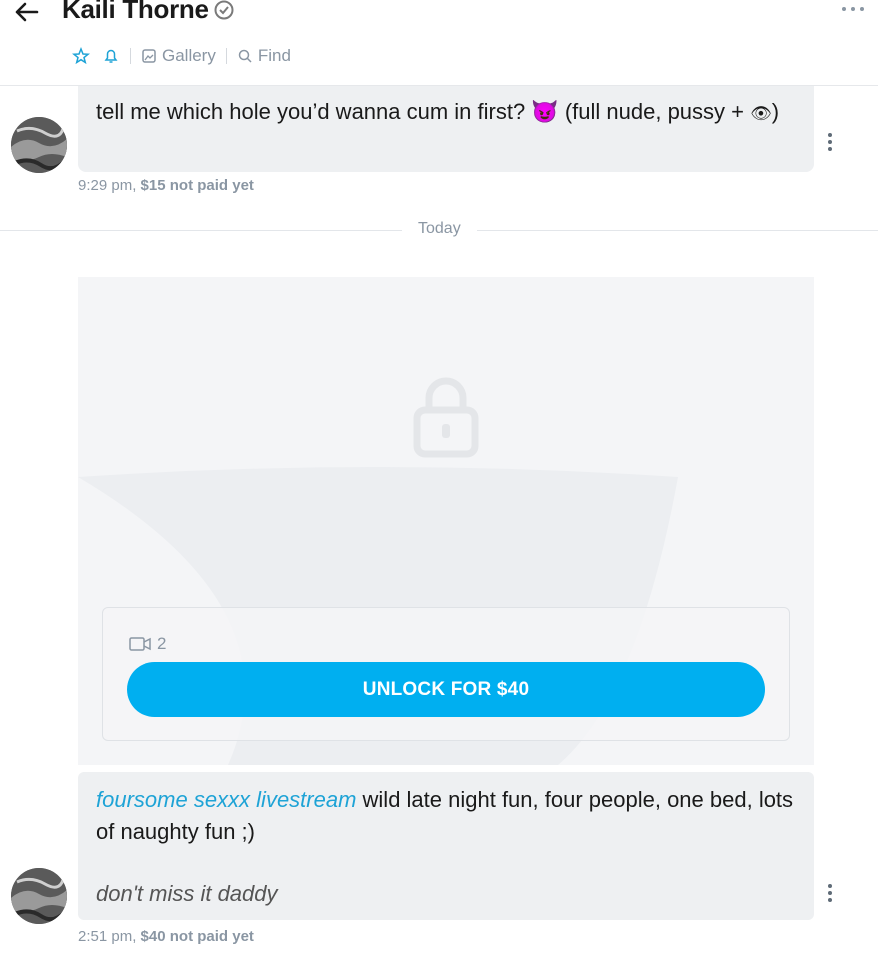  I want to click on search-icon, so click(245, 56).